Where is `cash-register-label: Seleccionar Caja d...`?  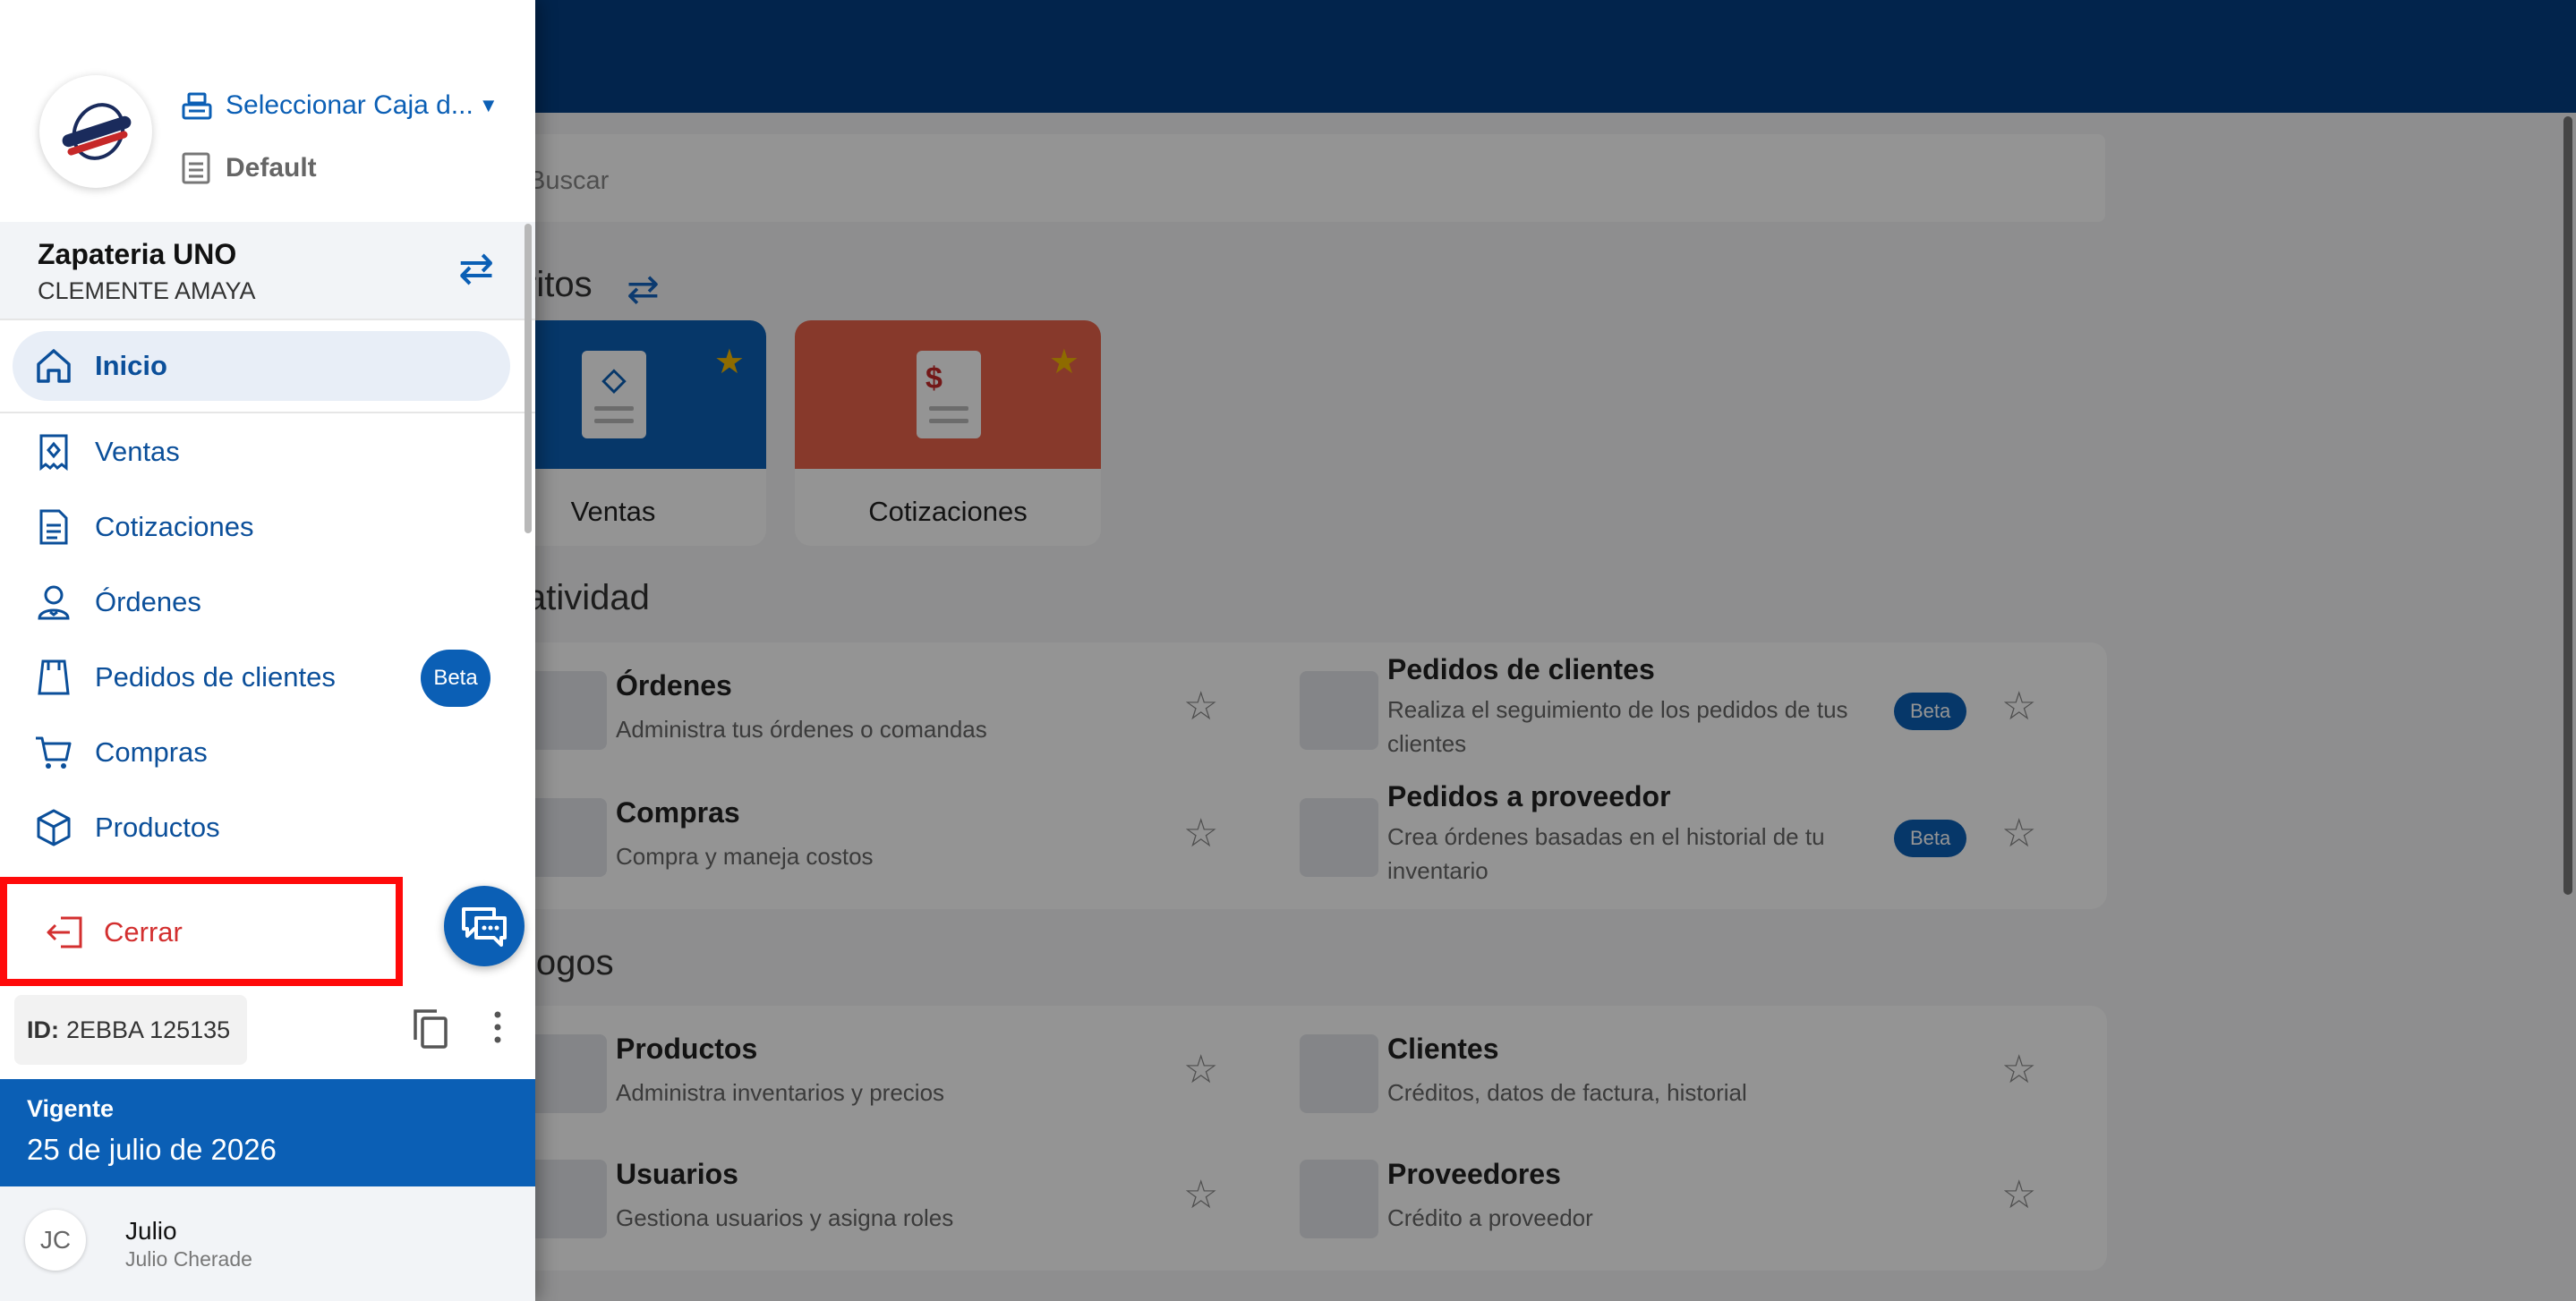 cash-register-label: Seleccionar Caja d... is located at coordinates (349, 105).